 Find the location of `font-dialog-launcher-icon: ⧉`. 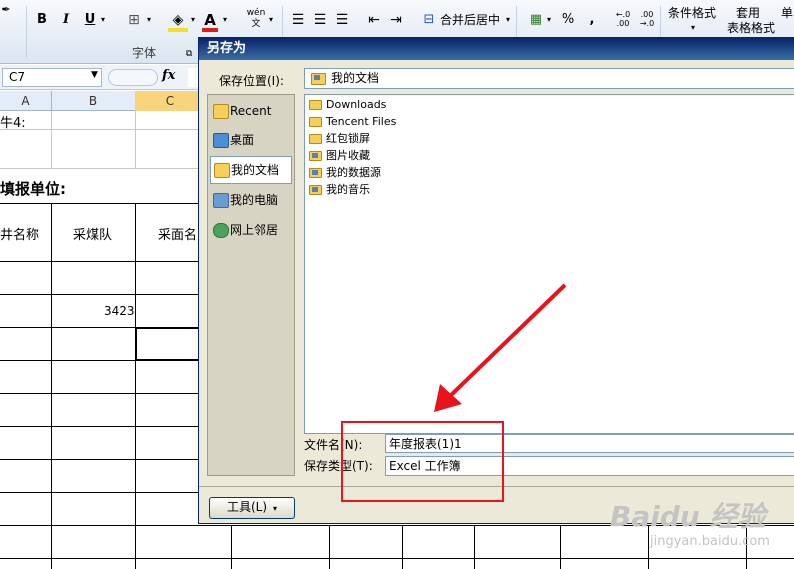

font-dialog-launcher-icon: ⧉ is located at coordinates (189, 54).